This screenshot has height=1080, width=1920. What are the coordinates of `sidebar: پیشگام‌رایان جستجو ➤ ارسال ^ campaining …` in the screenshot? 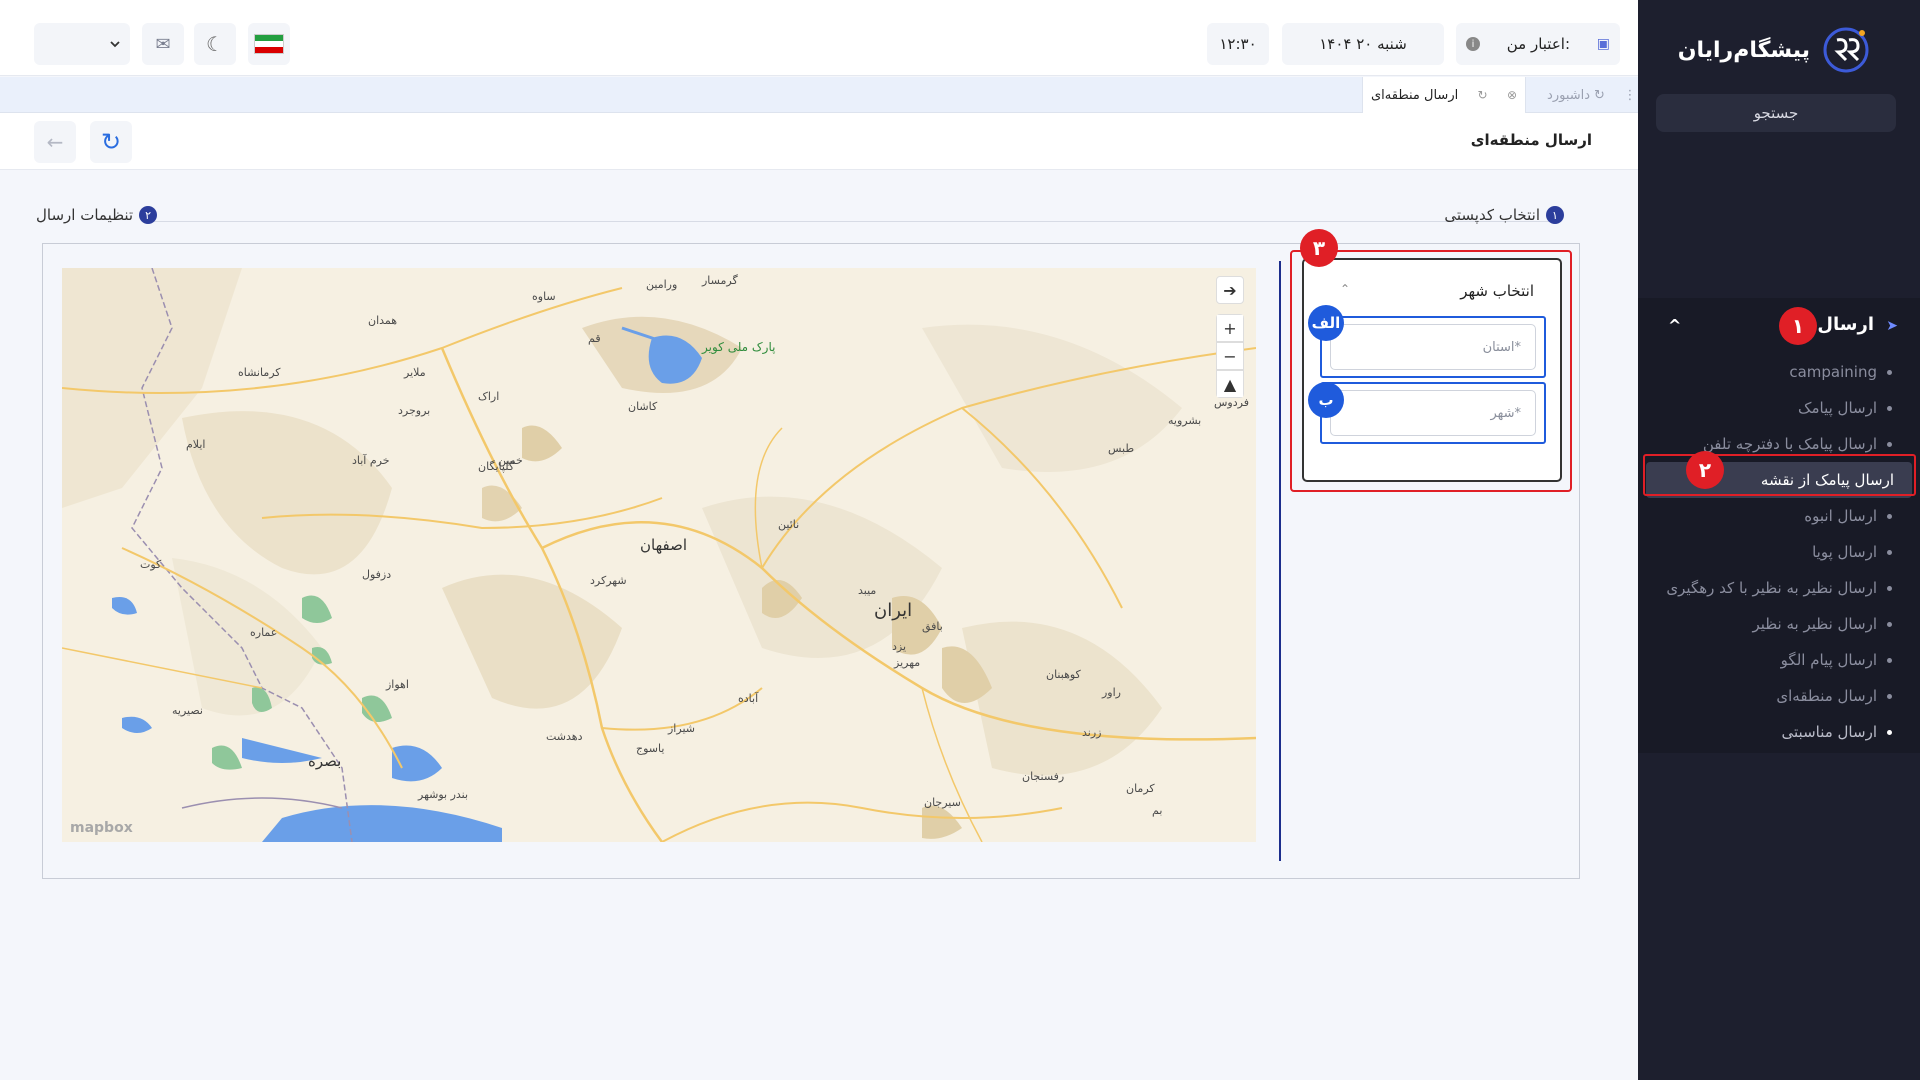 It's located at (1779, 540).